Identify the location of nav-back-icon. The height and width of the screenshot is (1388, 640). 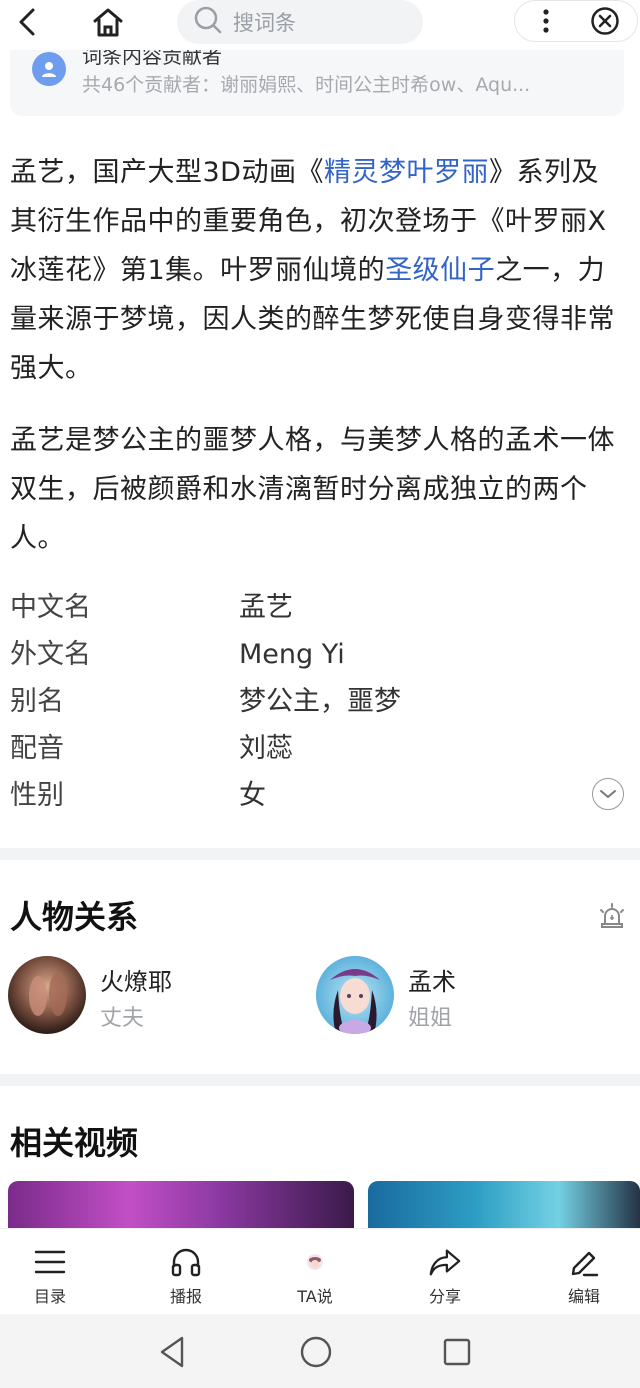
(172, 1352).